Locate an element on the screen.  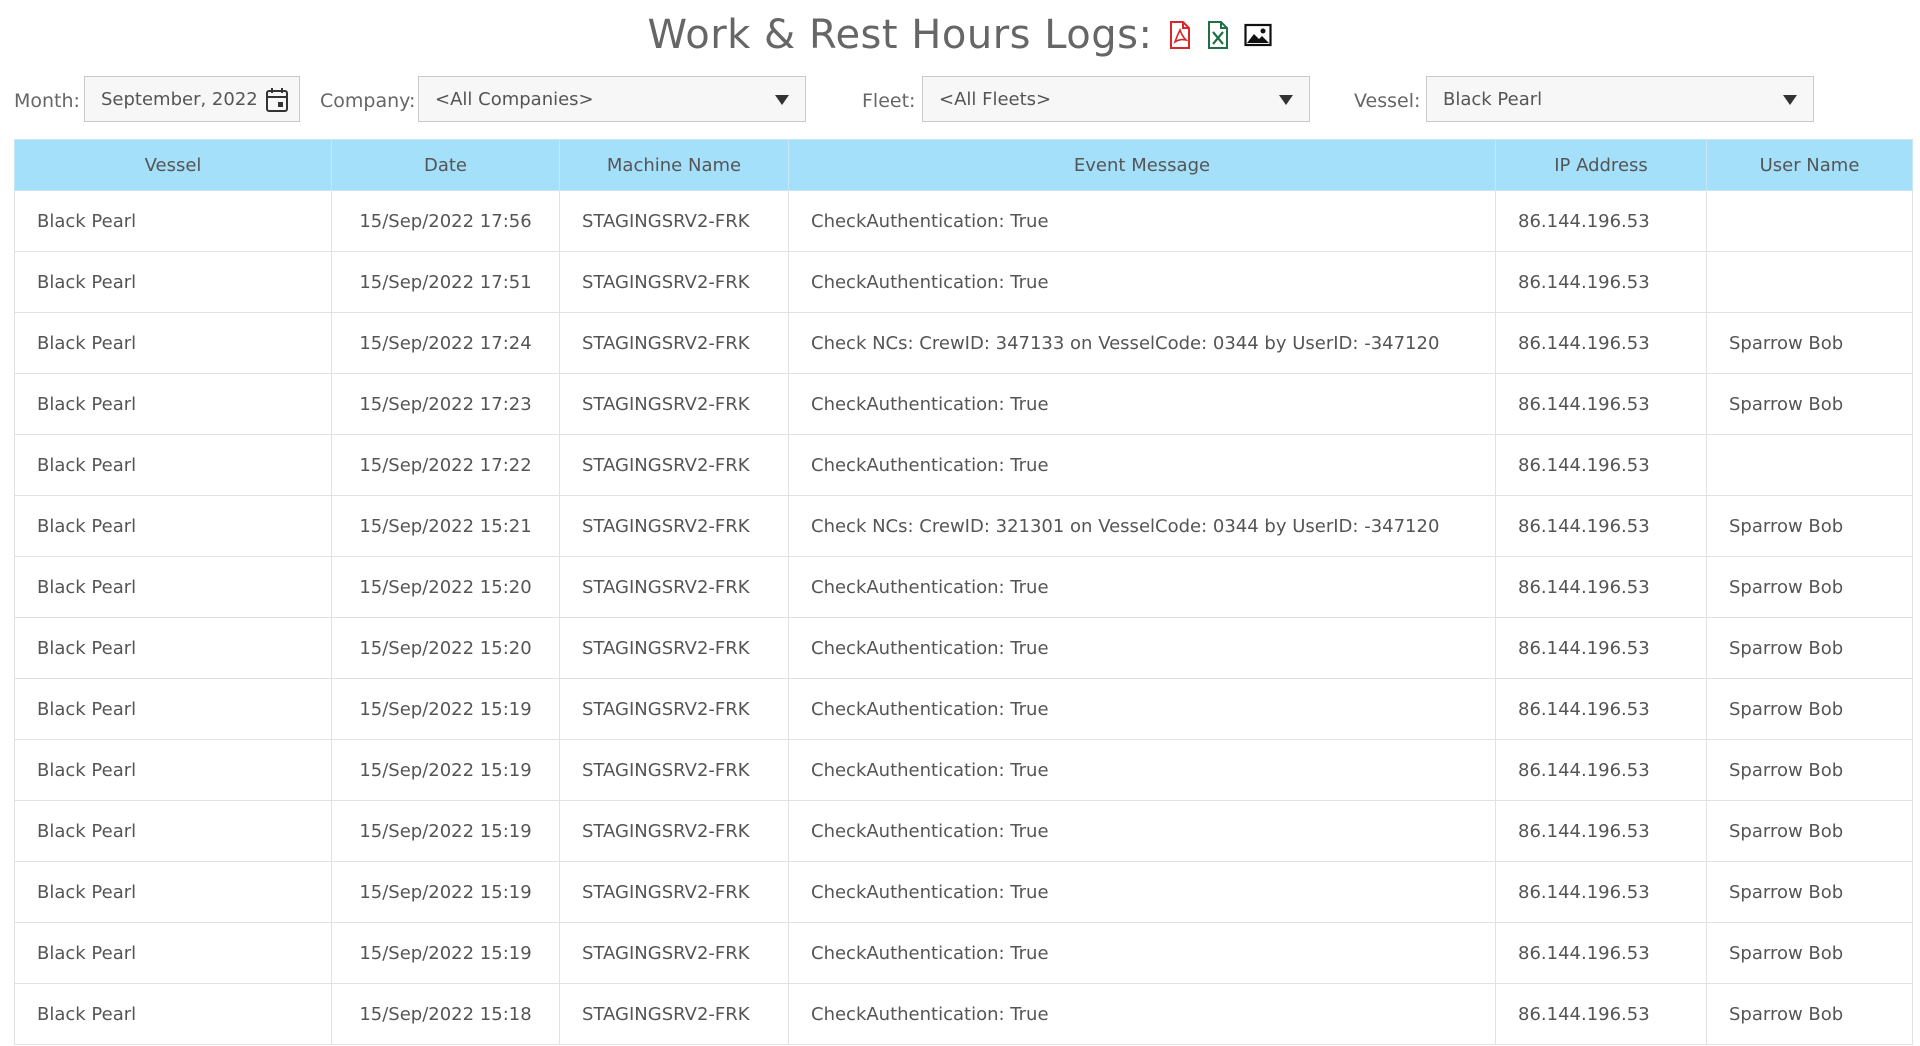
export-toolbar is located at coordinates (1220, 35).